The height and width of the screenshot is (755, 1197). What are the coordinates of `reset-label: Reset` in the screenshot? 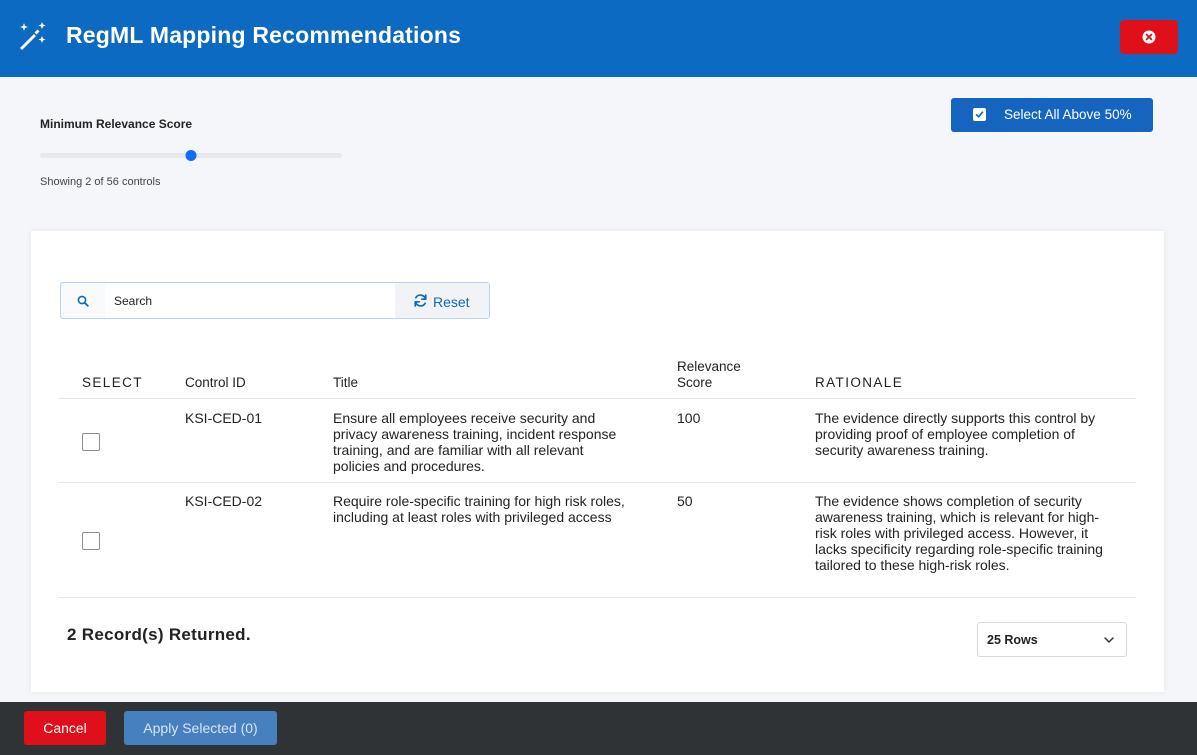 It's located at (451, 302).